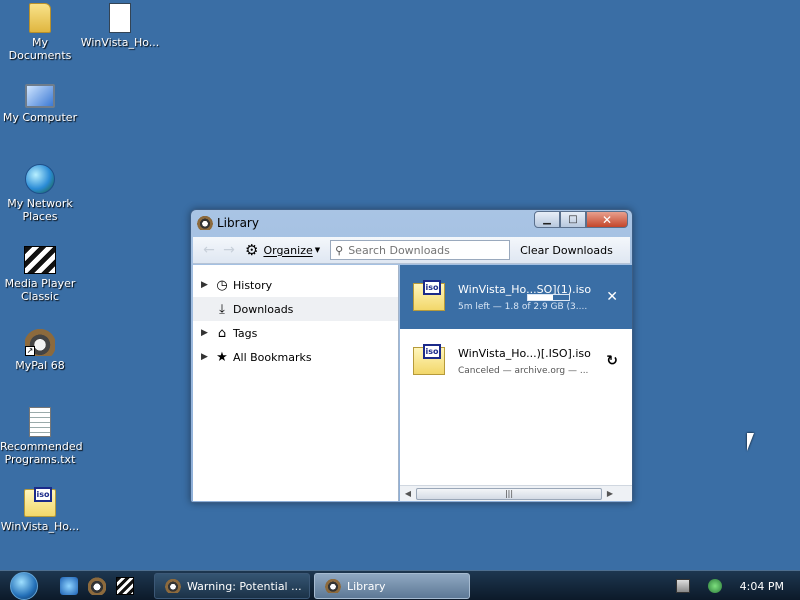 Image resolution: width=800 pixels, height=600 pixels. Describe the element at coordinates (366, 586) in the screenshot. I see `taskbar-button-label: Library` at that location.